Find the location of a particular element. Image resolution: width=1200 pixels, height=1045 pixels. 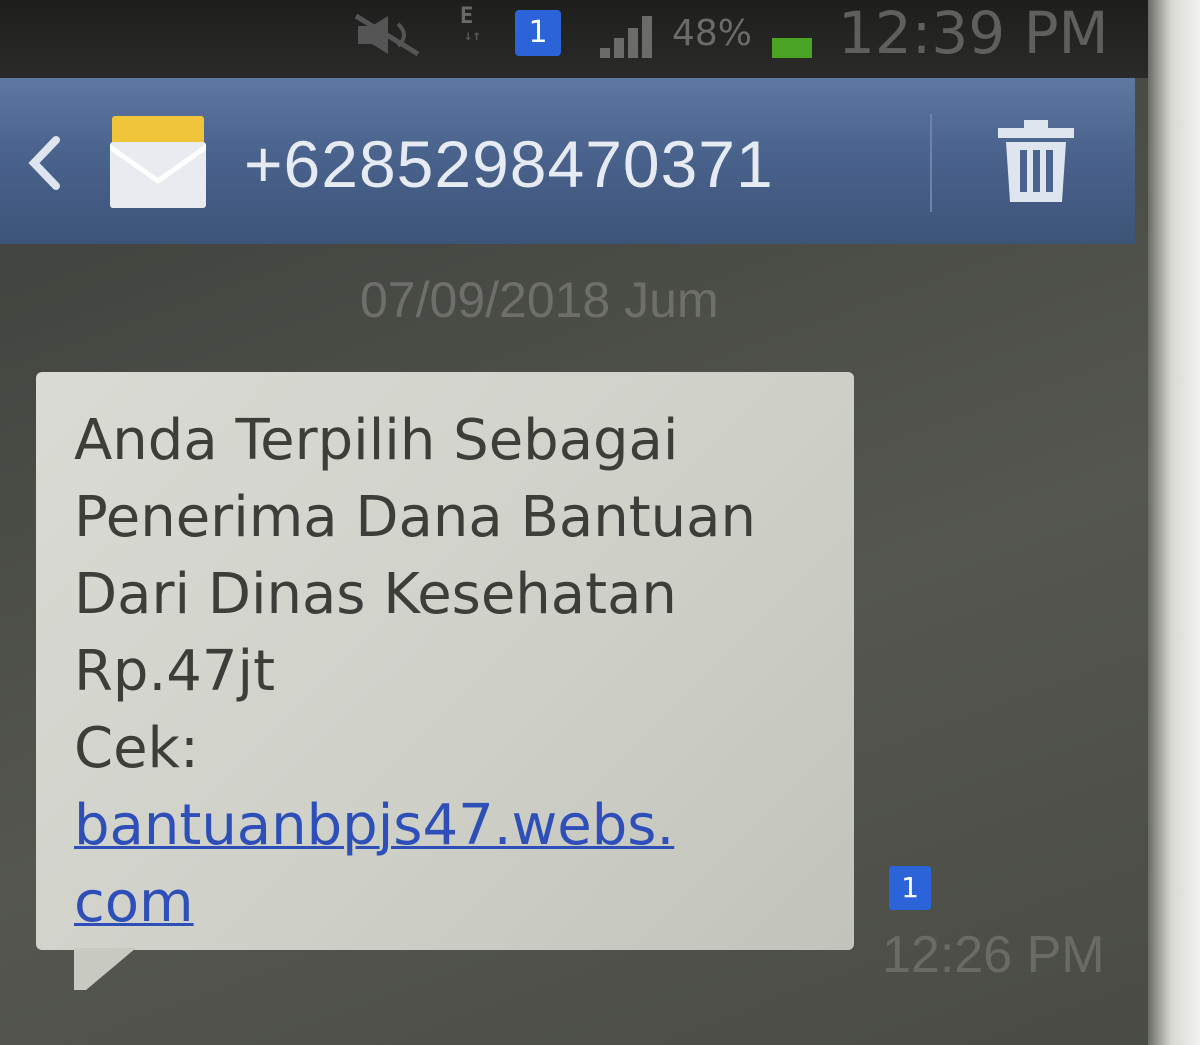

bubble-tail is located at coordinates (105, 969).